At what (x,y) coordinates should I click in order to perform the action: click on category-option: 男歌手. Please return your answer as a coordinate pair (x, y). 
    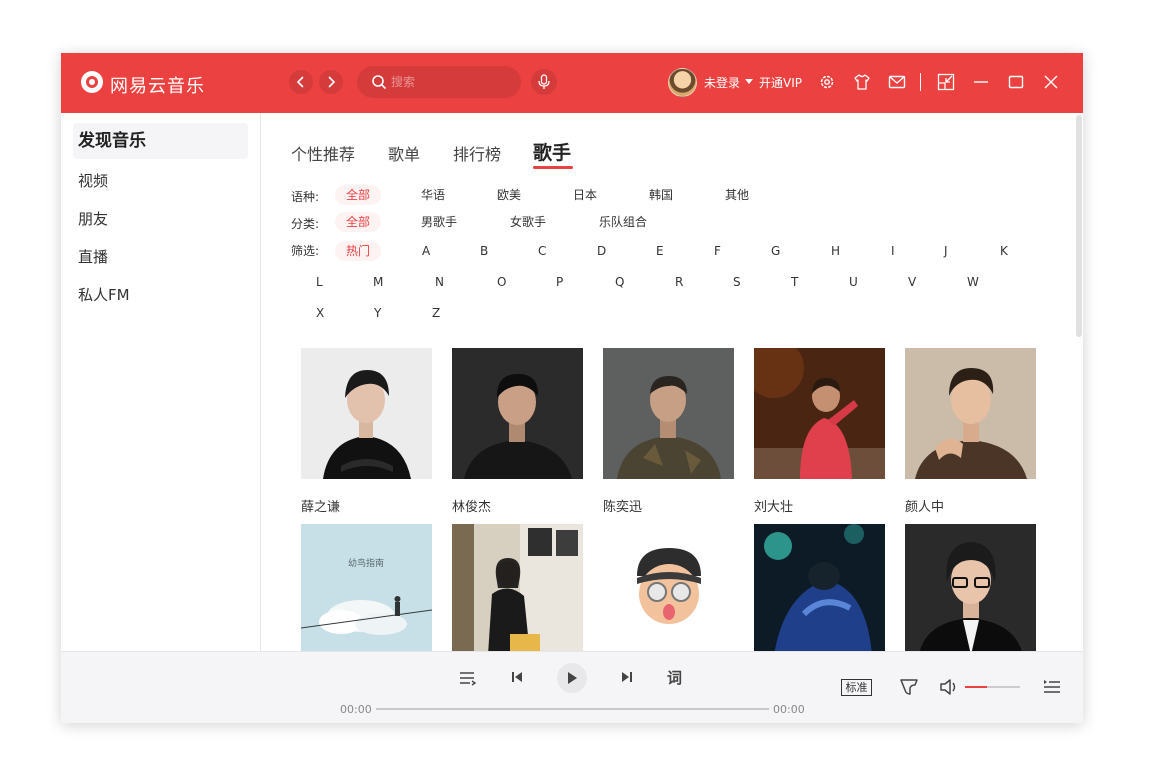
    Looking at the image, I should click on (439, 222).